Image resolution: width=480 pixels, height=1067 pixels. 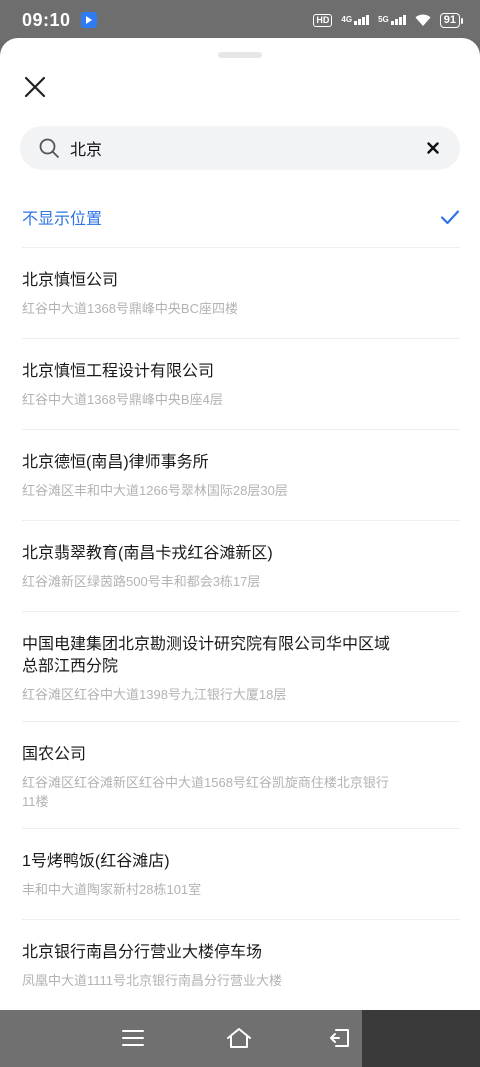 I want to click on list-item: 北京银行南昌分行营业大楼停车场 凤凰中大道1111号北京银行南昌分行营业大楼, so click(x=241, y=965).